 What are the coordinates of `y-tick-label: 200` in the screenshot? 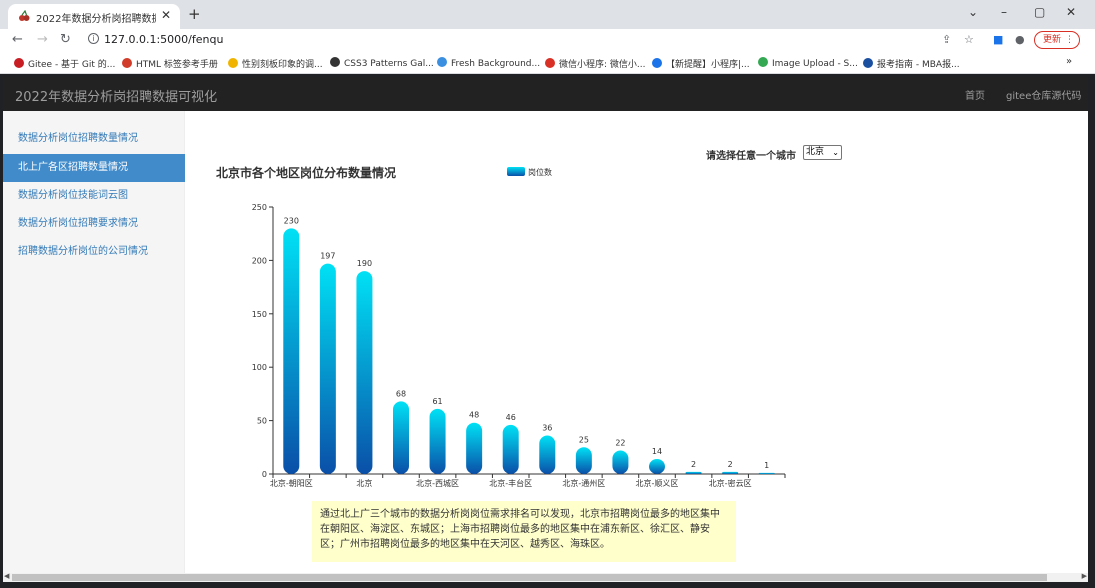 It's located at (259, 260).